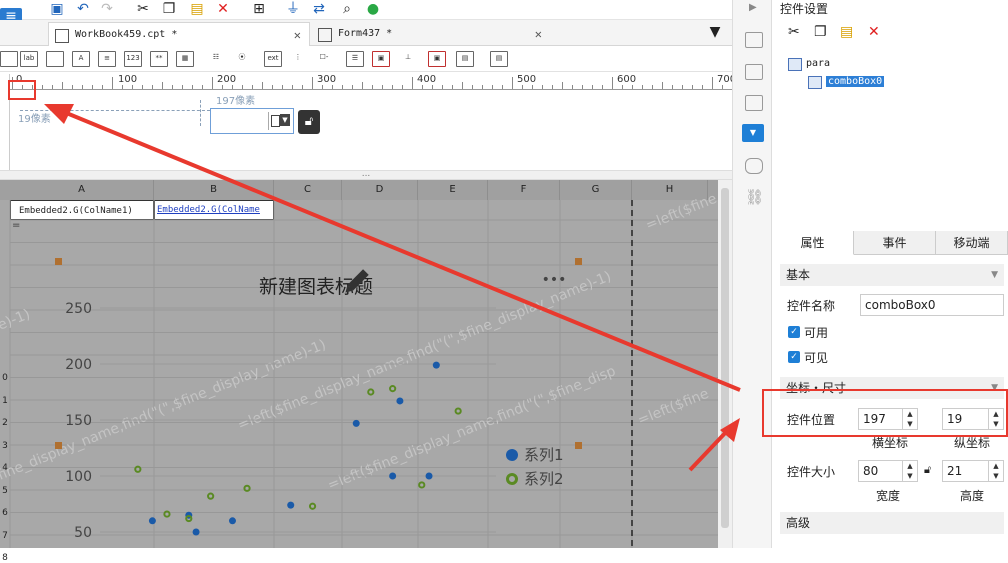  I want to click on plug-icon: ⏚, so click(293, 9).